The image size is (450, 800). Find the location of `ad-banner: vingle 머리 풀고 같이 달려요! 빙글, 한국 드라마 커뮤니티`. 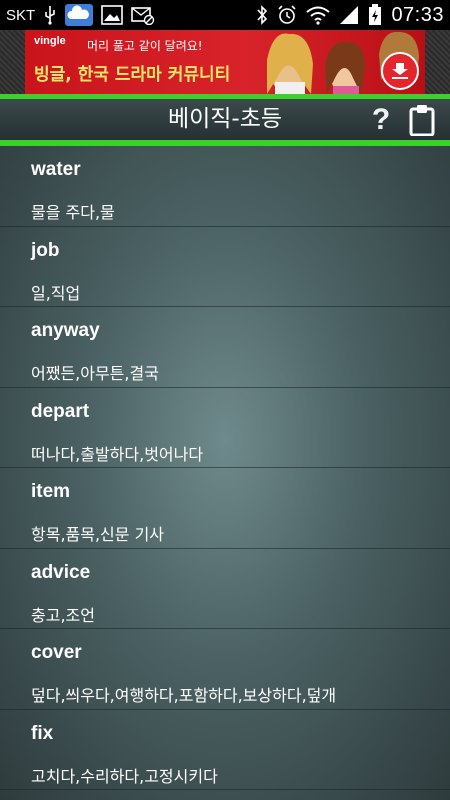

ad-banner: vingle 머리 풀고 같이 달려요! 빙글, 한국 드라마 커뮤니티 is located at coordinates (225, 62).